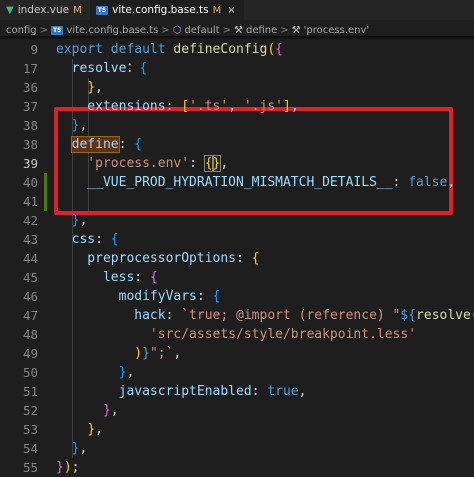 The width and height of the screenshot is (474, 477). What do you see at coordinates (30, 334) in the screenshot?
I see `line-number: 48` at bounding box center [30, 334].